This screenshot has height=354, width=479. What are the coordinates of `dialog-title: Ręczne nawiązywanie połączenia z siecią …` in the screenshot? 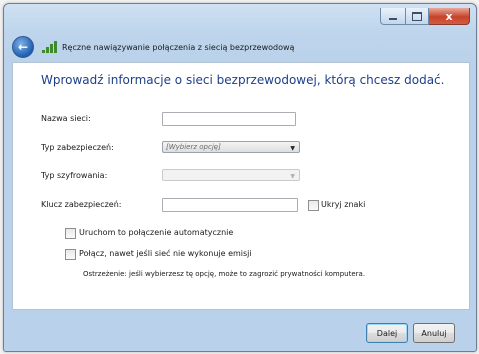 It's located at (178, 47).